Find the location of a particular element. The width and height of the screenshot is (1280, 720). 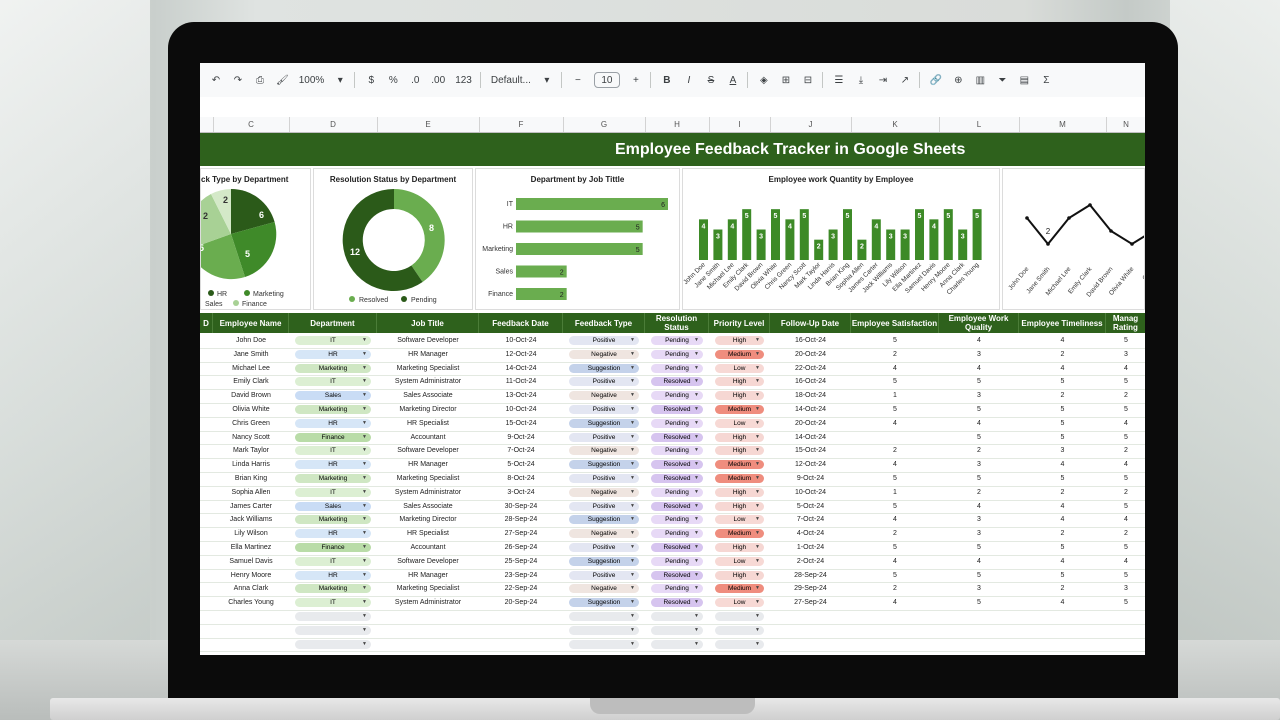

paint-format-icon: 🖌 is located at coordinates (282, 80).